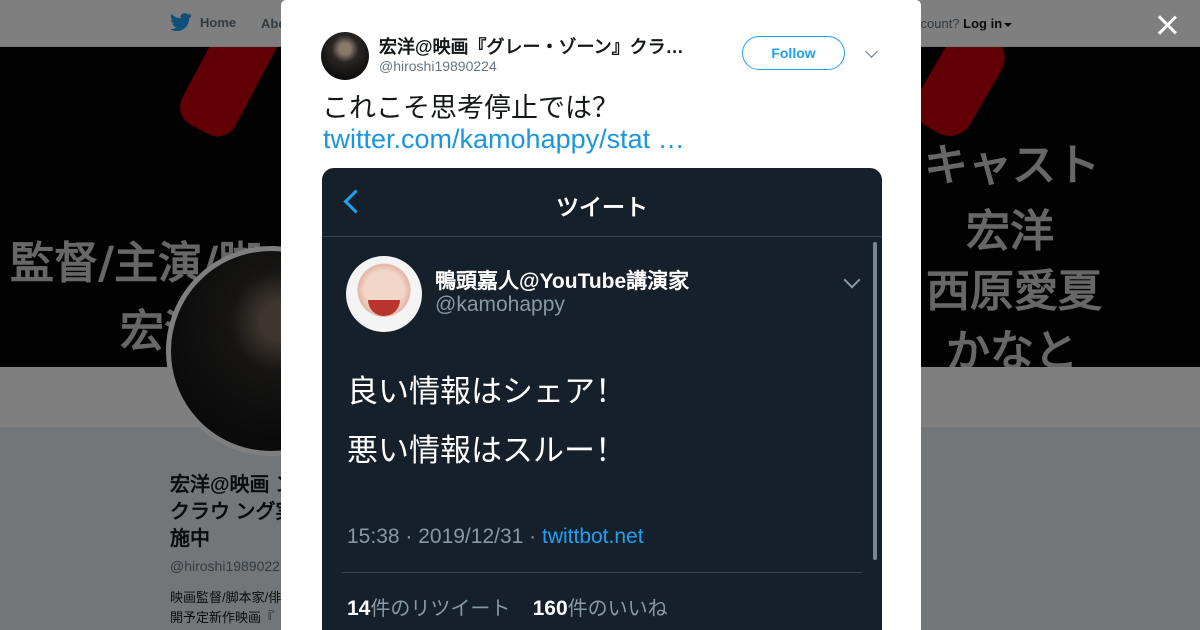  I want to click on embedded-author-name: 鴨頭嘉人@YouTube講演家, so click(562, 281).